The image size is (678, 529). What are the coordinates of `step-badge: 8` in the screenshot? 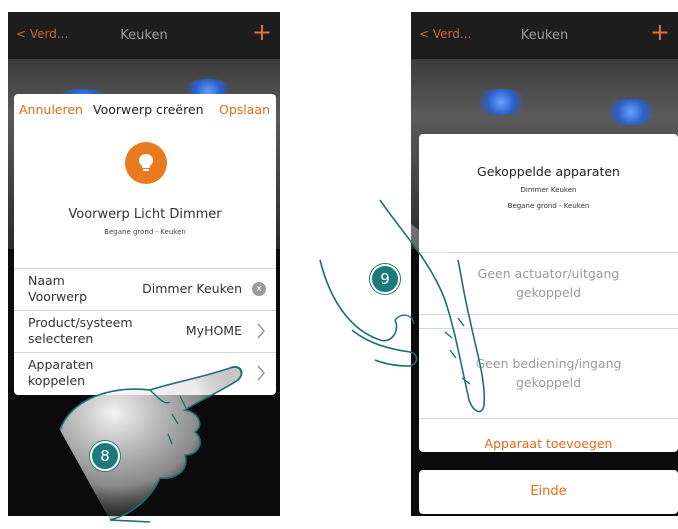 It's located at (105, 456).